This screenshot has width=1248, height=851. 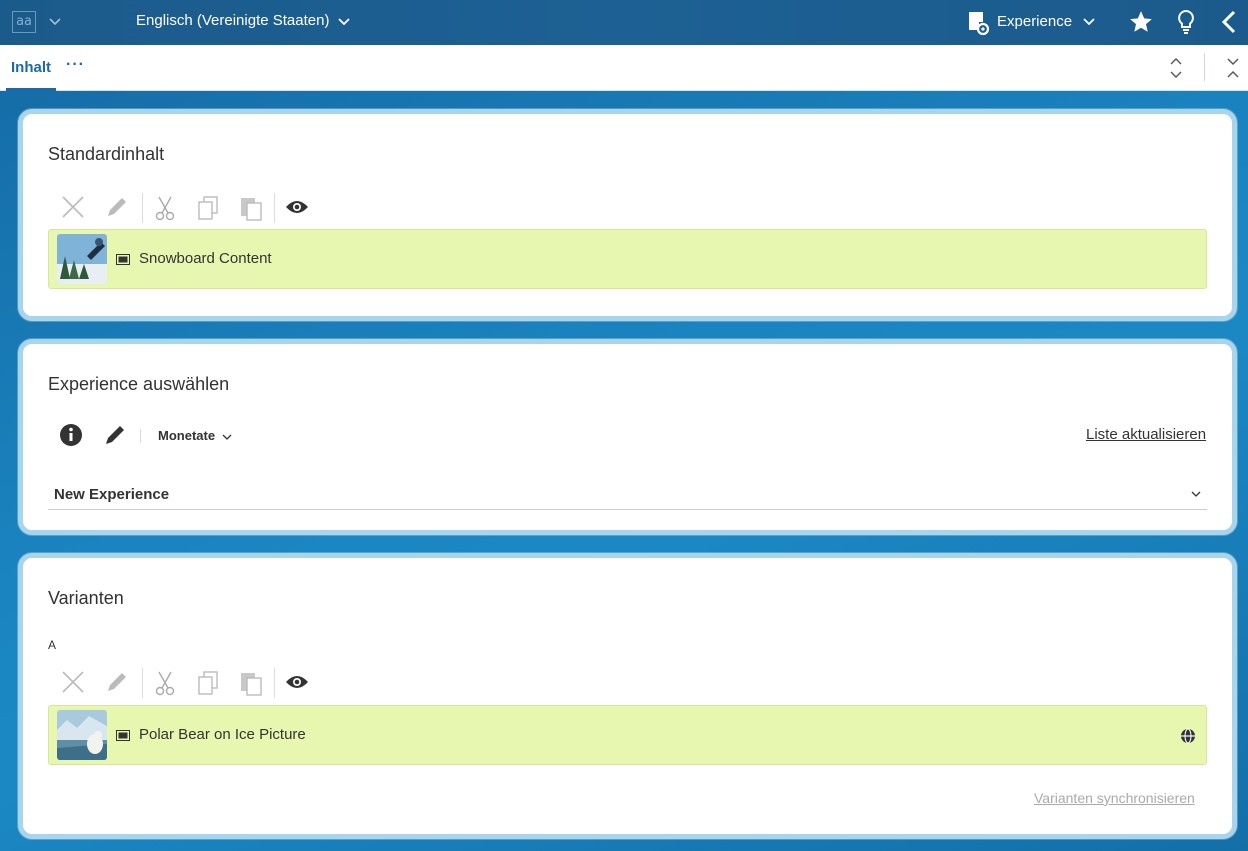 What do you see at coordinates (627, 494) in the screenshot?
I see `experience-select: New Experience` at bounding box center [627, 494].